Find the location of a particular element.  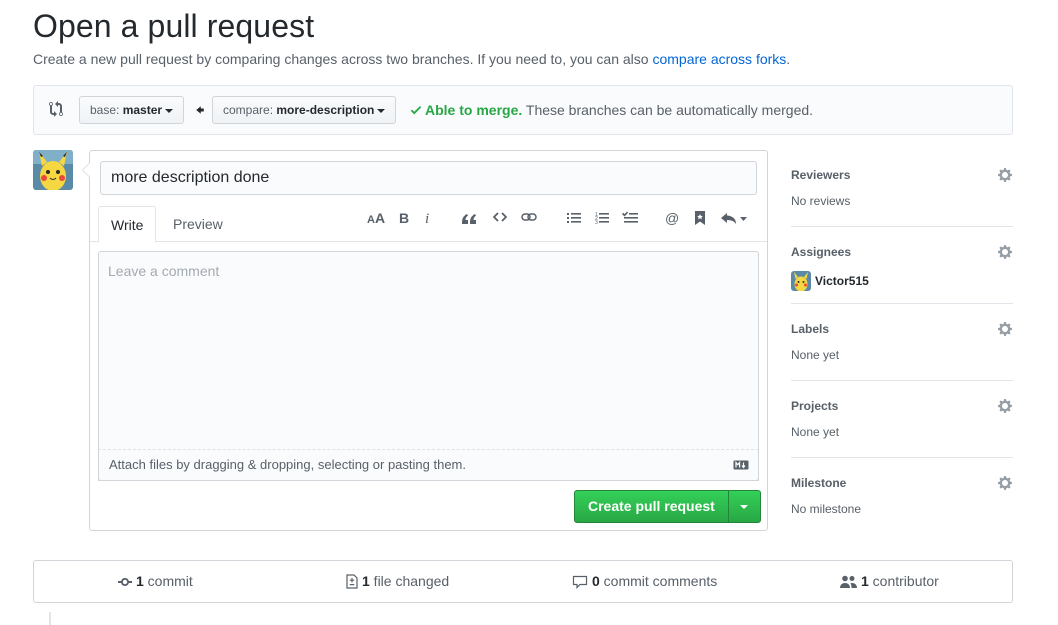

sidebar-labels: Labels None yet is located at coordinates (902, 342).